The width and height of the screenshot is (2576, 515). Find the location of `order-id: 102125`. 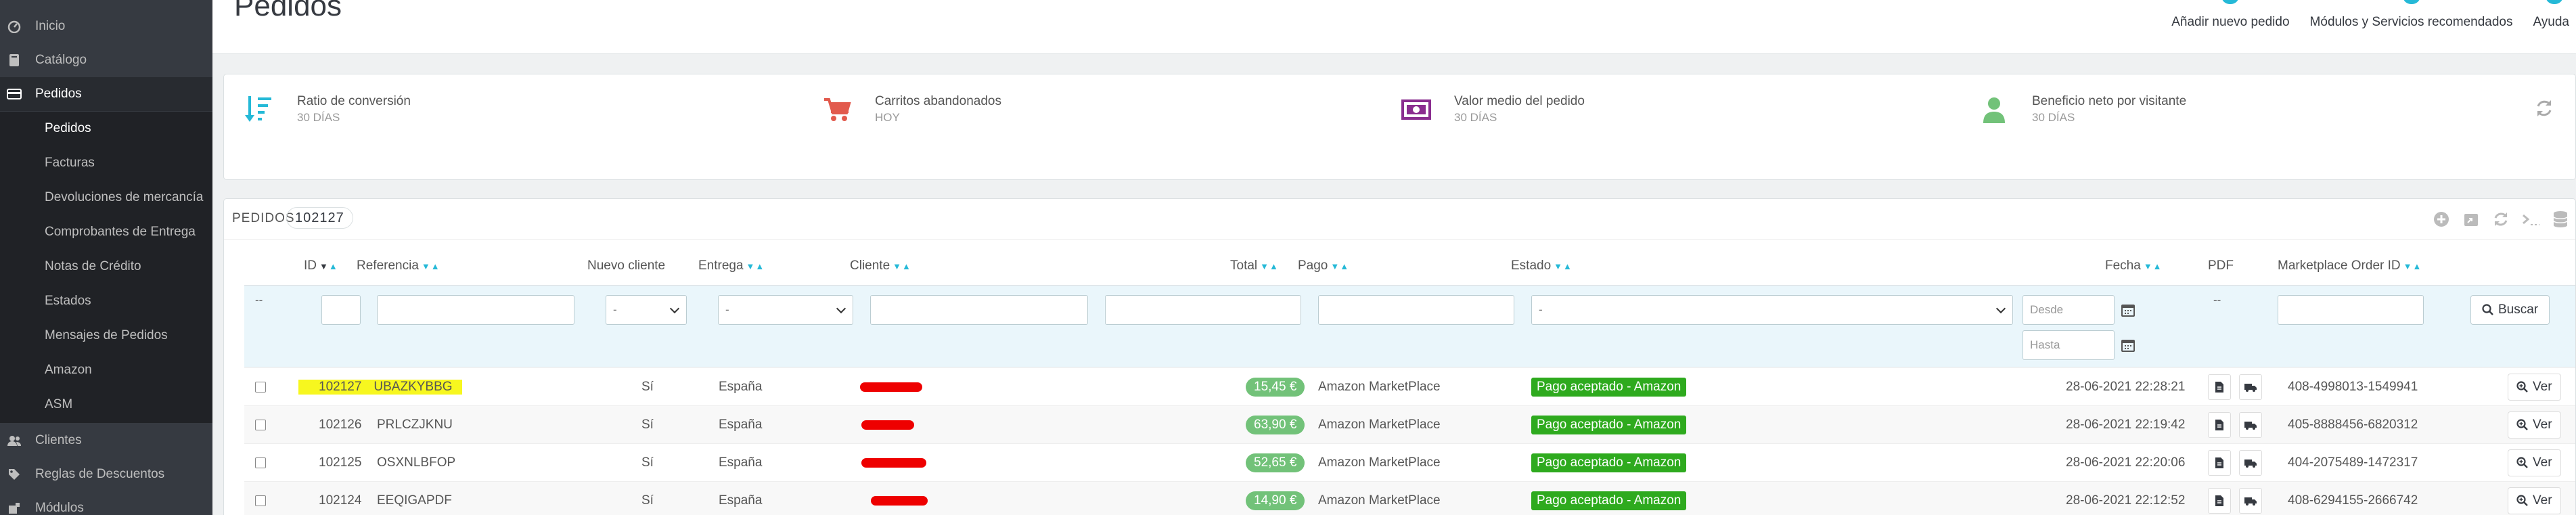

order-id: 102125 is located at coordinates (340, 462).